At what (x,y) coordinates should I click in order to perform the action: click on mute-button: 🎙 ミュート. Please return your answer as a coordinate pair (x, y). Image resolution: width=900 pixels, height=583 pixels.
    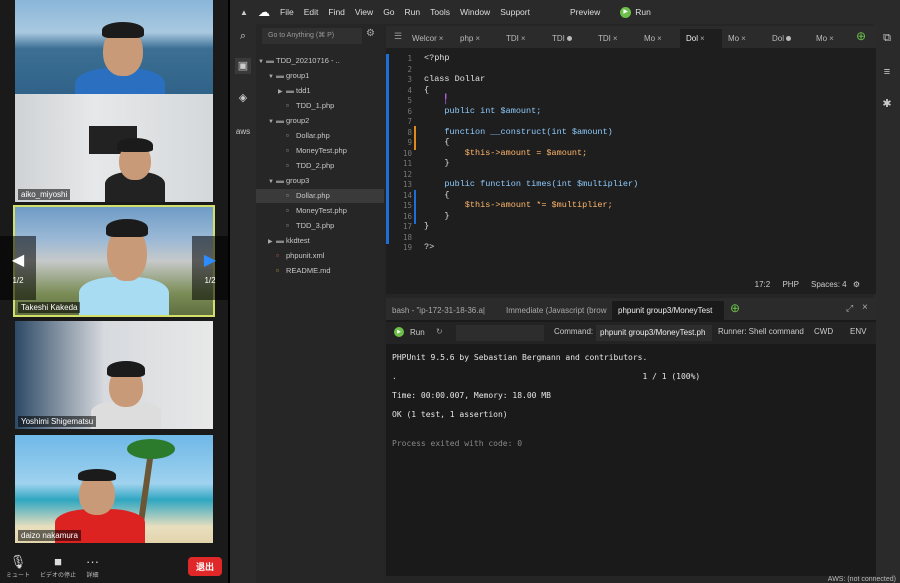
    Looking at the image, I should click on (18, 566).